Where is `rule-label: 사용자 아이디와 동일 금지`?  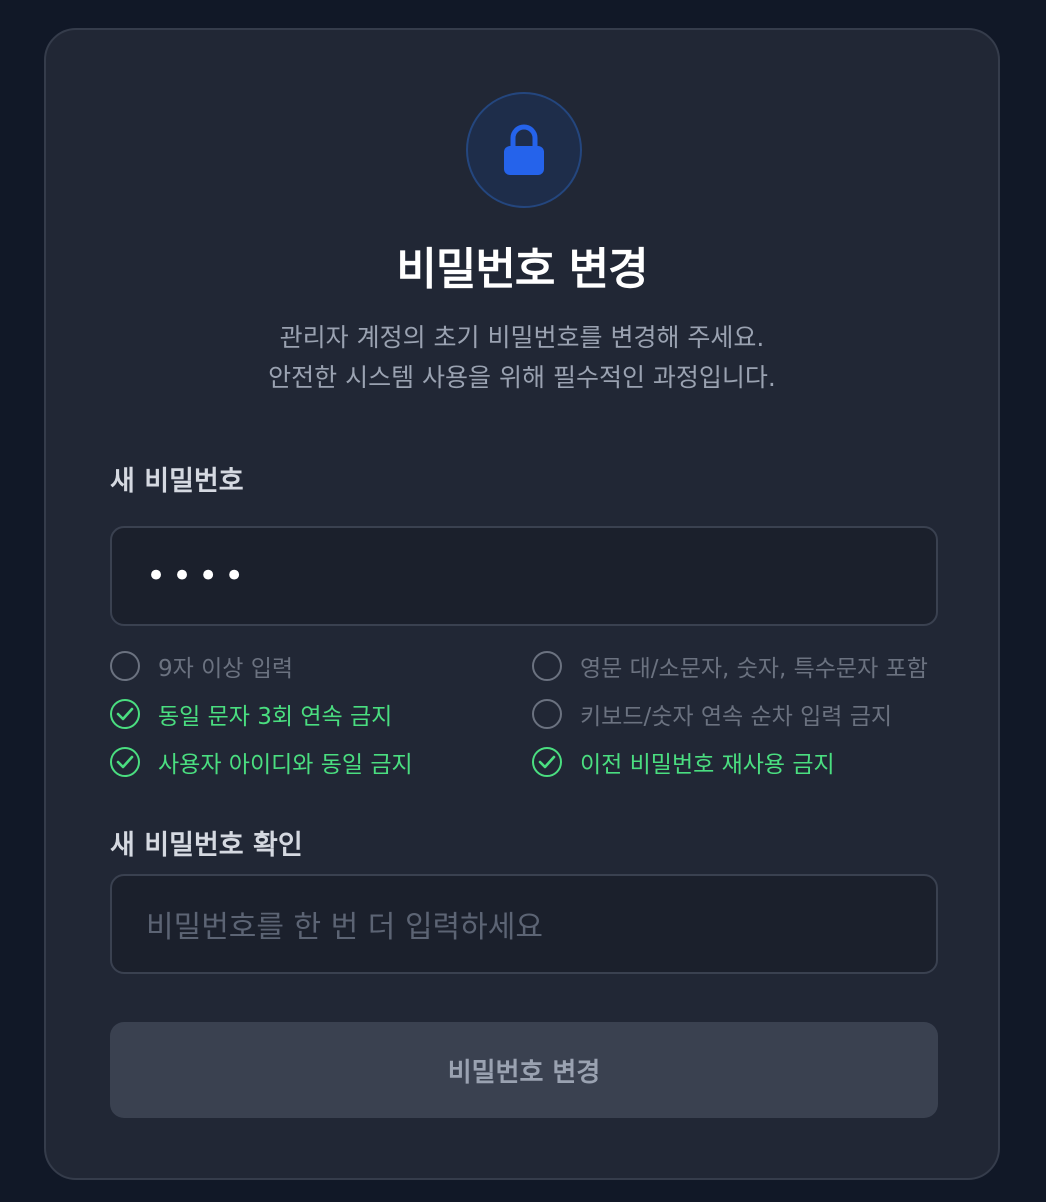
rule-label: 사용자 아이디와 동일 금지 is located at coordinates (285, 765).